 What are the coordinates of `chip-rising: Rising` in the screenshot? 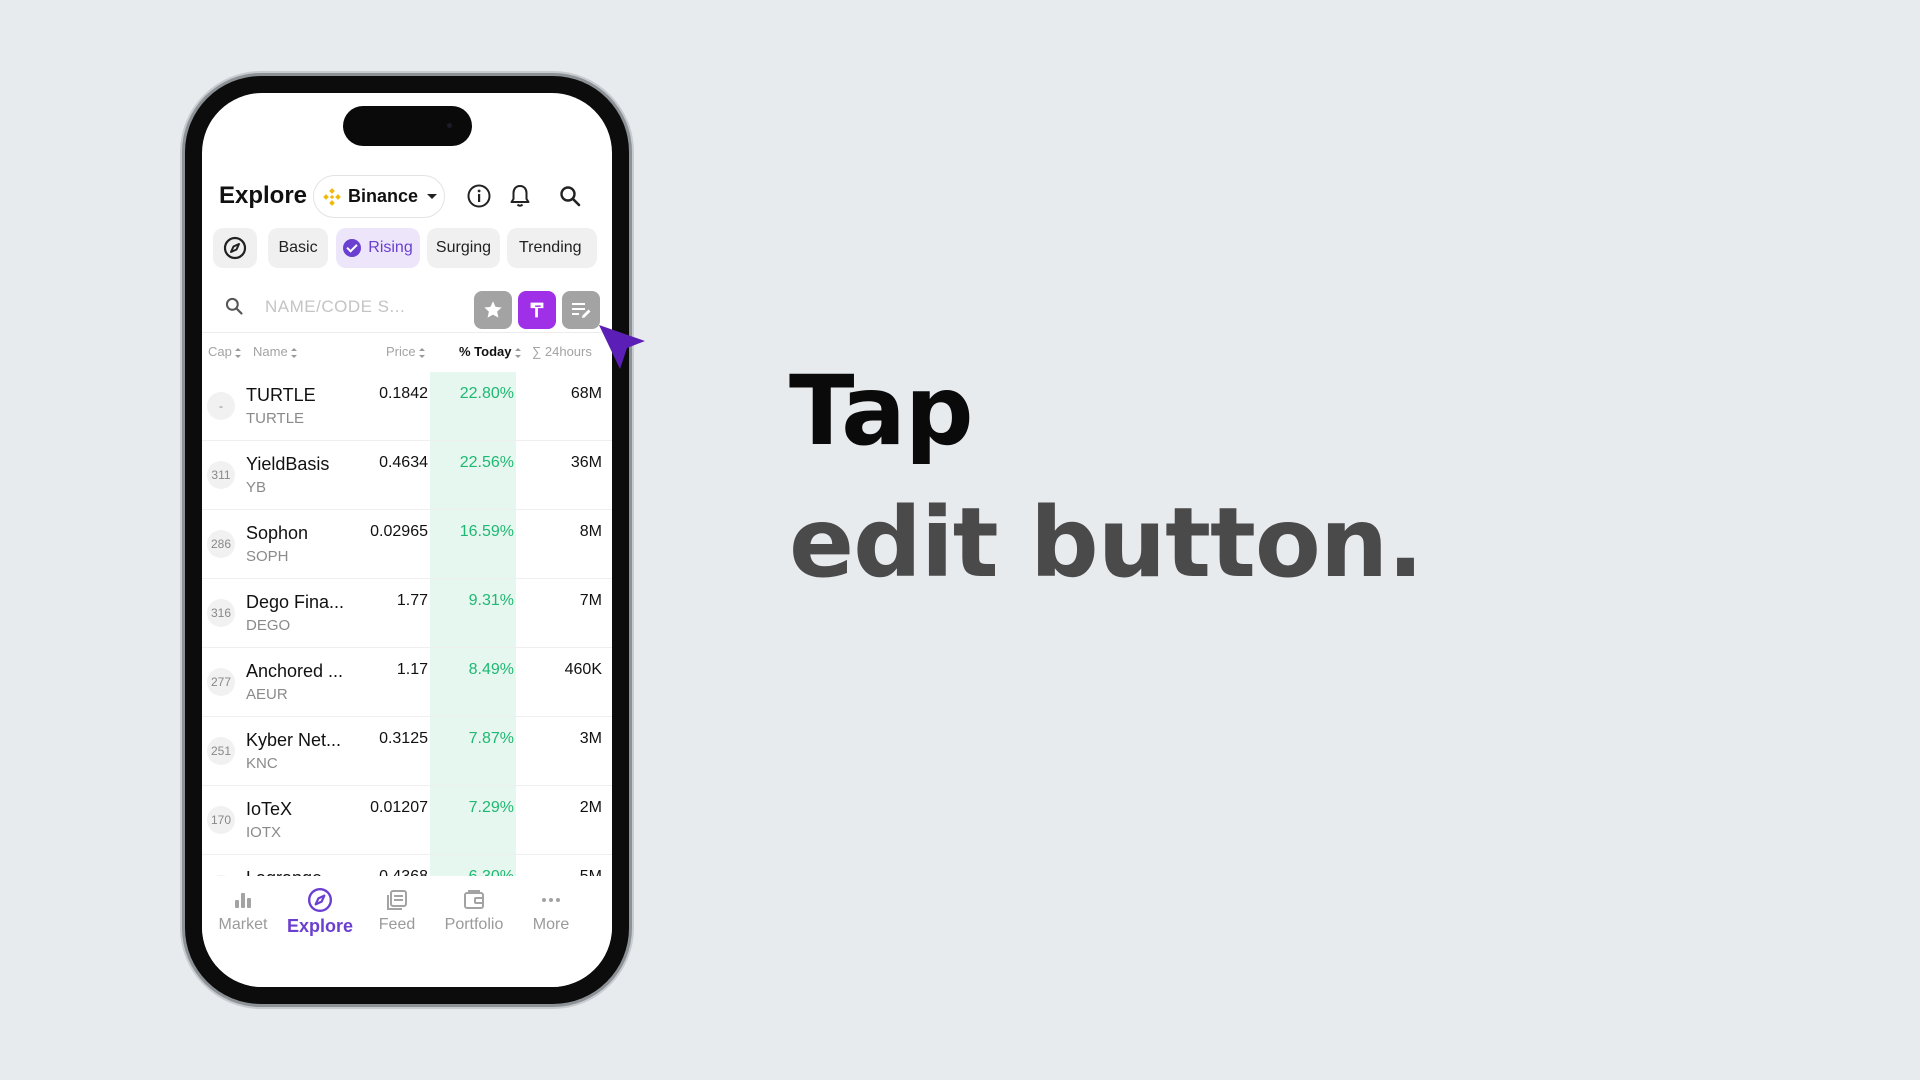 It's located at (378, 248).